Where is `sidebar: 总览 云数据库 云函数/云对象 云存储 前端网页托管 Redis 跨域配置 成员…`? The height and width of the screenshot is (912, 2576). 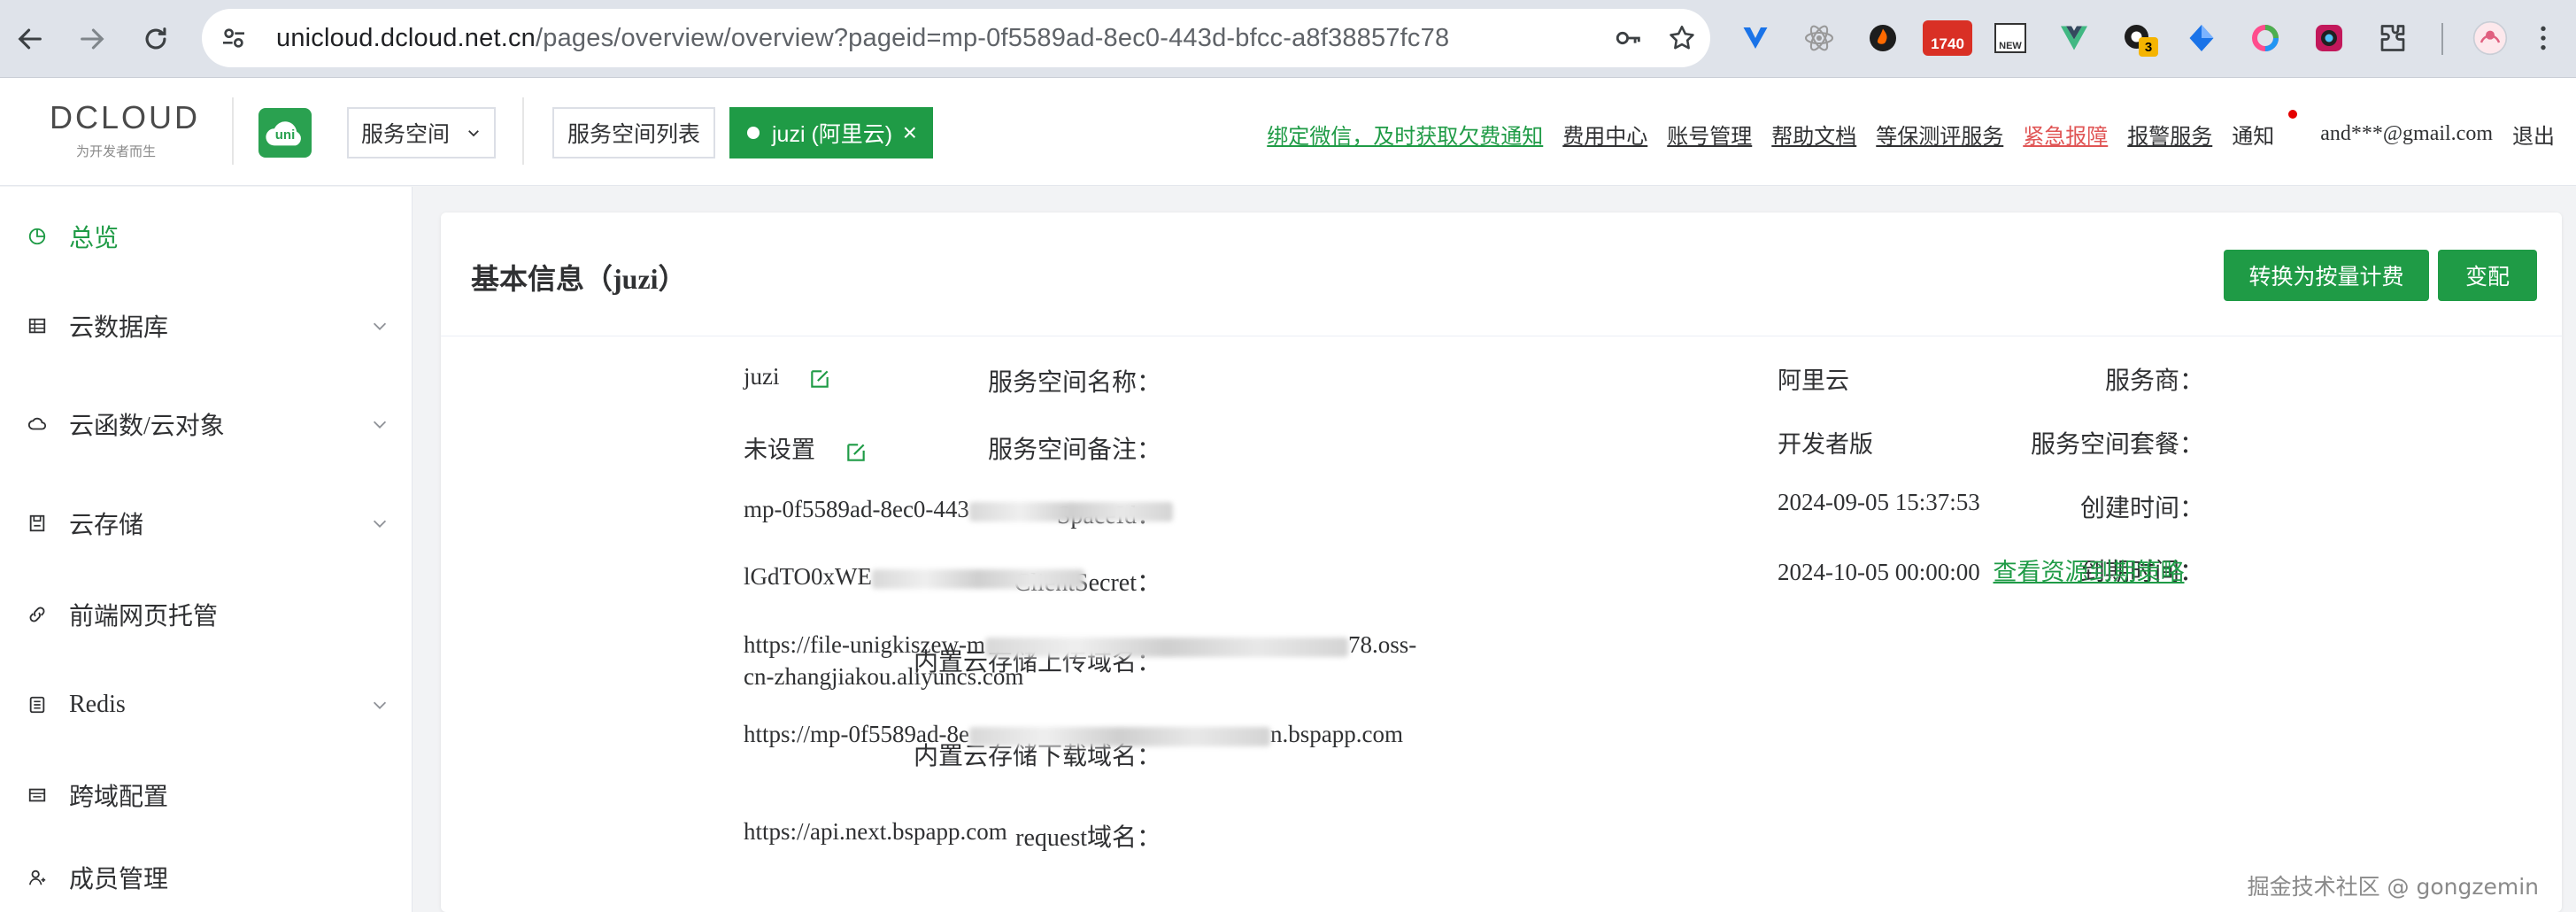
sidebar: 总览 云数据库 云函数/云对象 云存储 前端网页托管 Redis 跨域配置 成员… is located at coordinates (206, 549).